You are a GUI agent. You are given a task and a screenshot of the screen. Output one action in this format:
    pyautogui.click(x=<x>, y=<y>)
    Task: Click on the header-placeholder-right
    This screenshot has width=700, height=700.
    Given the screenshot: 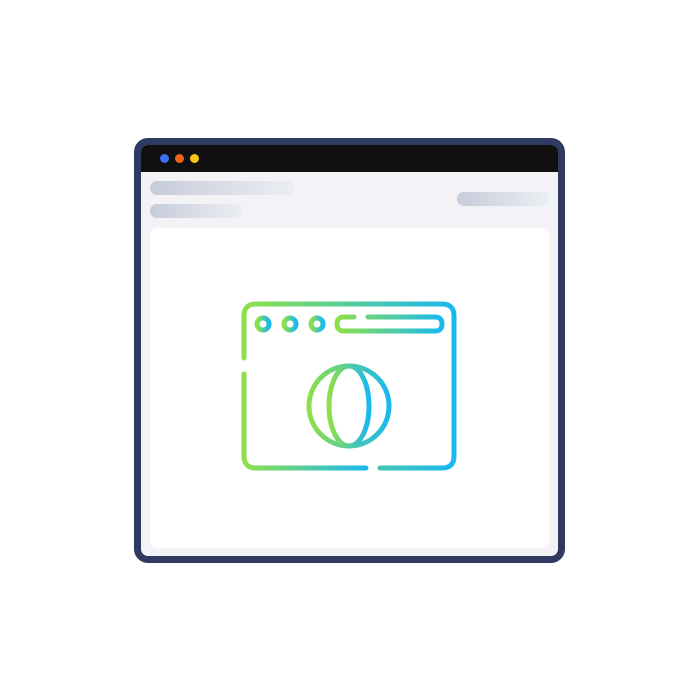 What is the action you would take?
    pyautogui.click(x=503, y=199)
    